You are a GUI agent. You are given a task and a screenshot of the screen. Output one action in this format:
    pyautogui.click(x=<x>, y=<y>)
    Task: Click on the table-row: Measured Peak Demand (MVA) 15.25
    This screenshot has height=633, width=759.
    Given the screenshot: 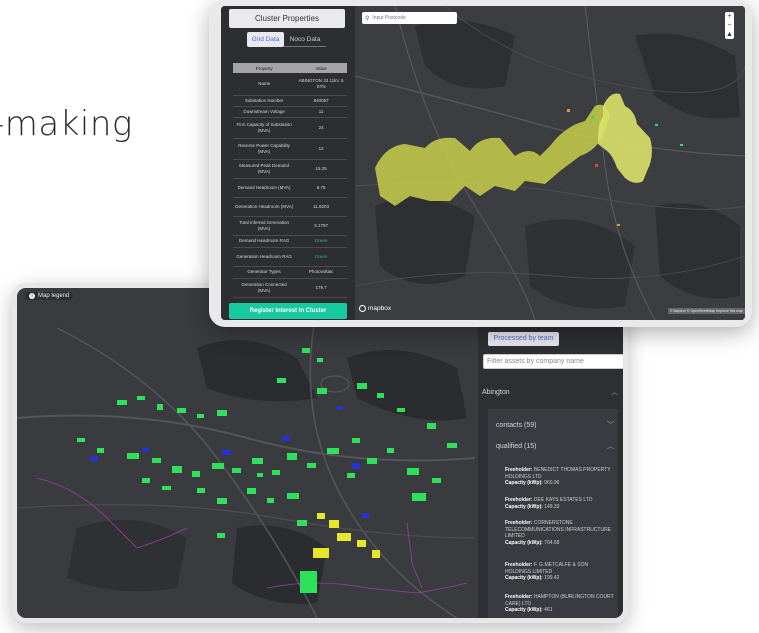 What is the action you would take?
    pyautogui.click(x=290, y=169)
    